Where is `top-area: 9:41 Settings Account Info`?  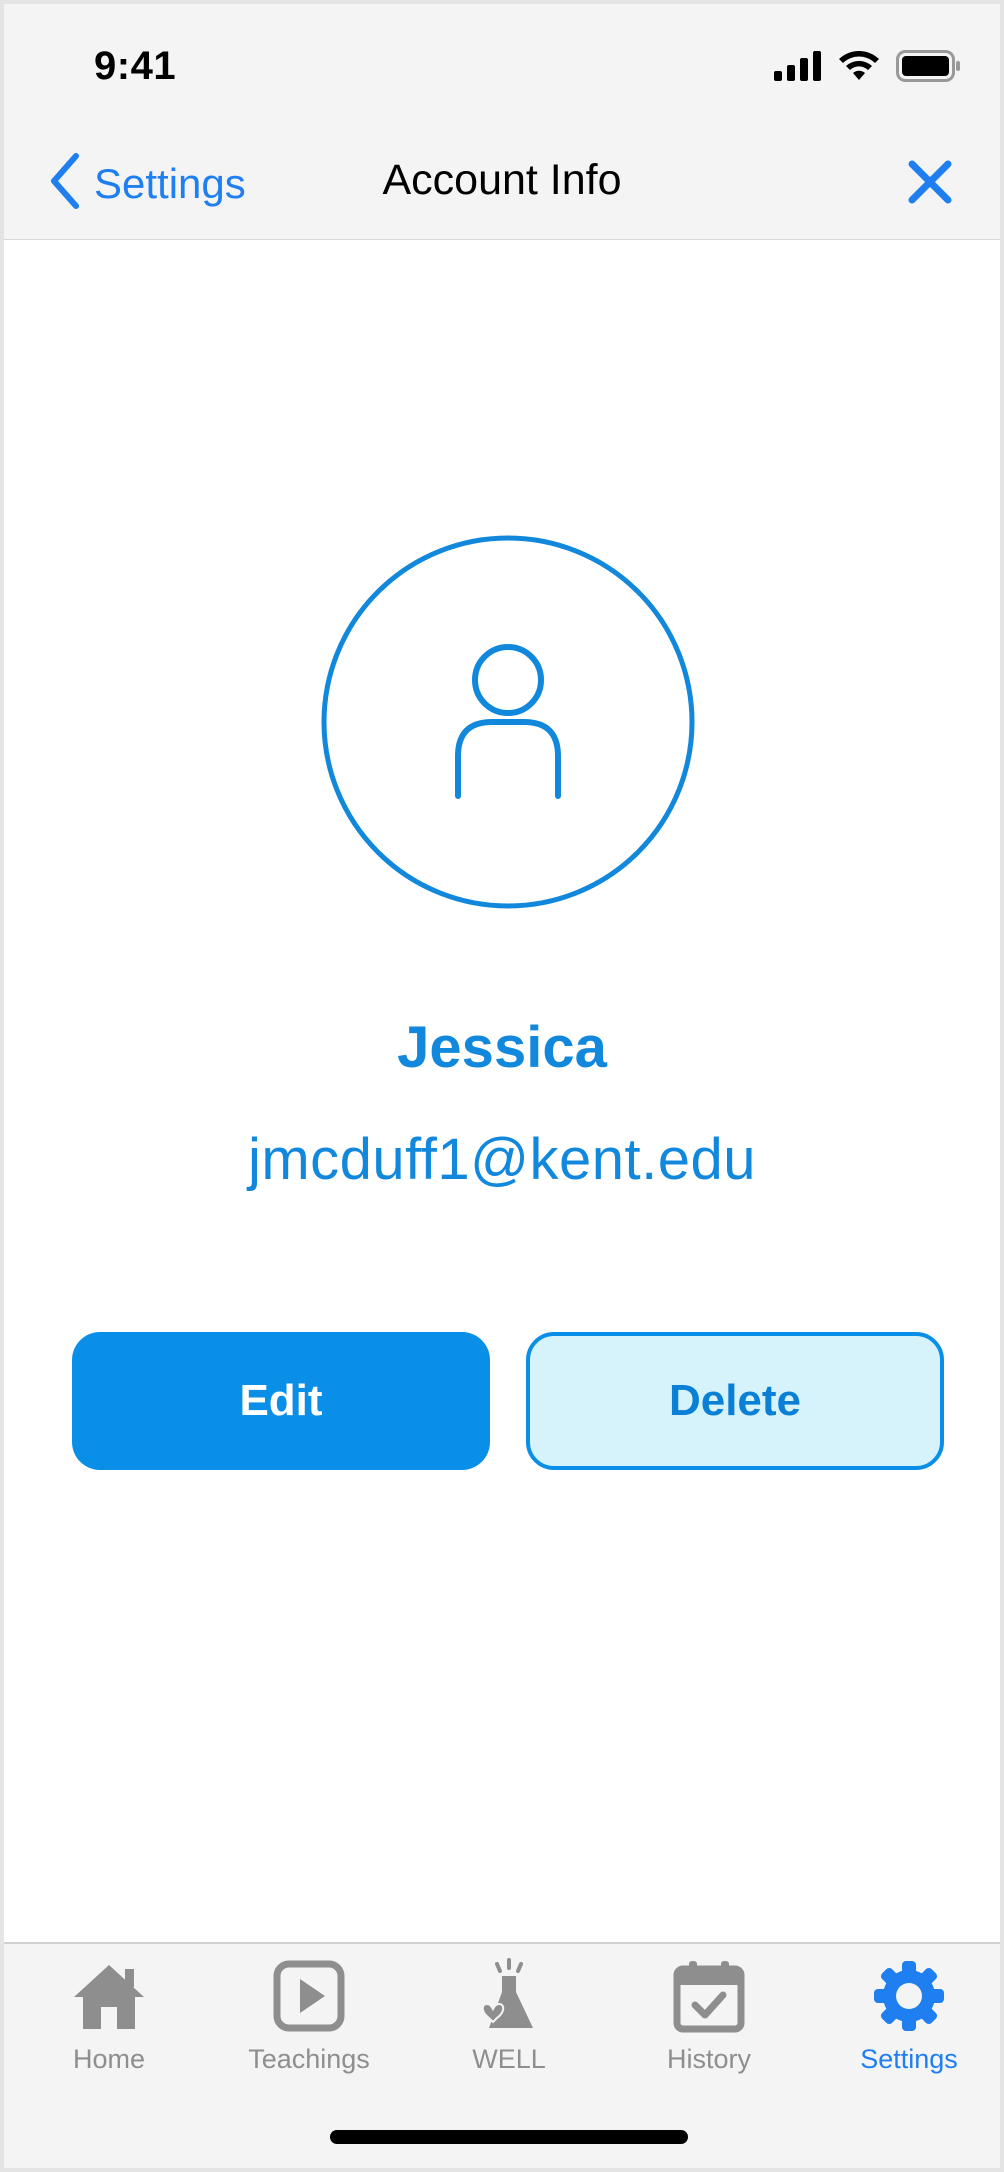 top-area: 9:41 Settings Account Info is located at coordinates (502, 122).